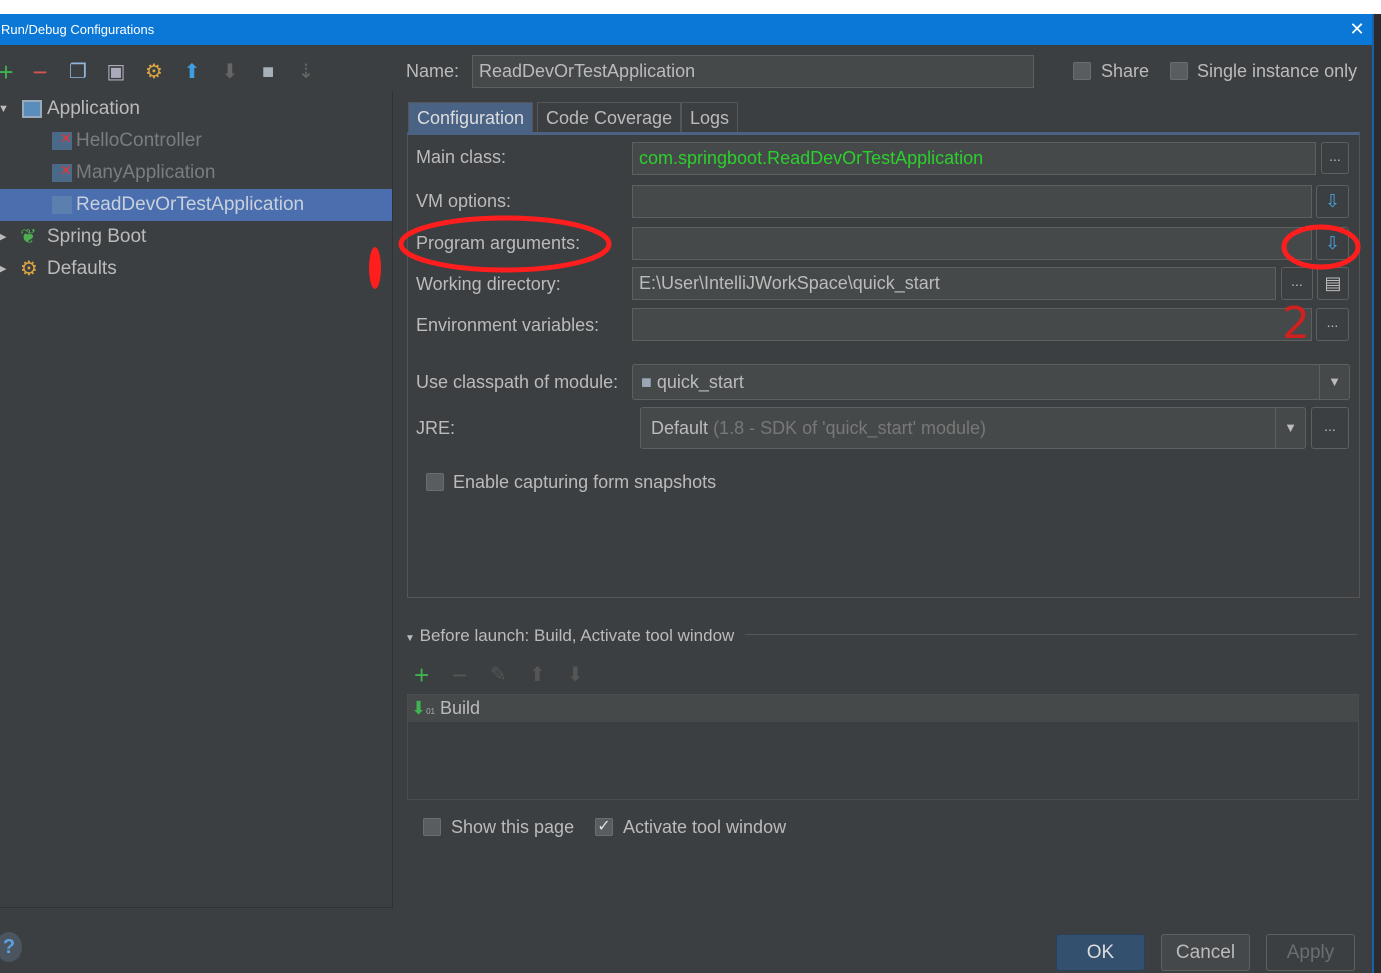  What do you see at coordinates (375, 268) in the screenshot?
I see `annotation-mark` at bounding box center [375, 268].